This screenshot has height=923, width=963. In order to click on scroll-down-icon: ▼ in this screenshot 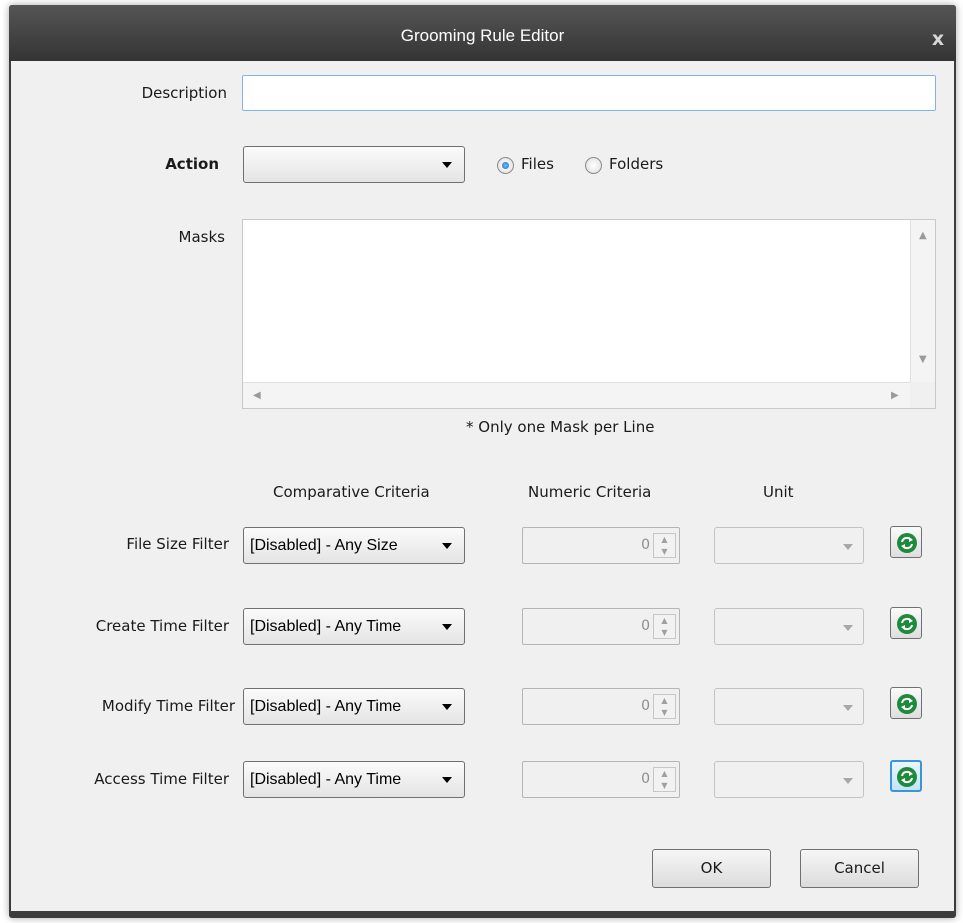, I will do `click(923, 359)`.